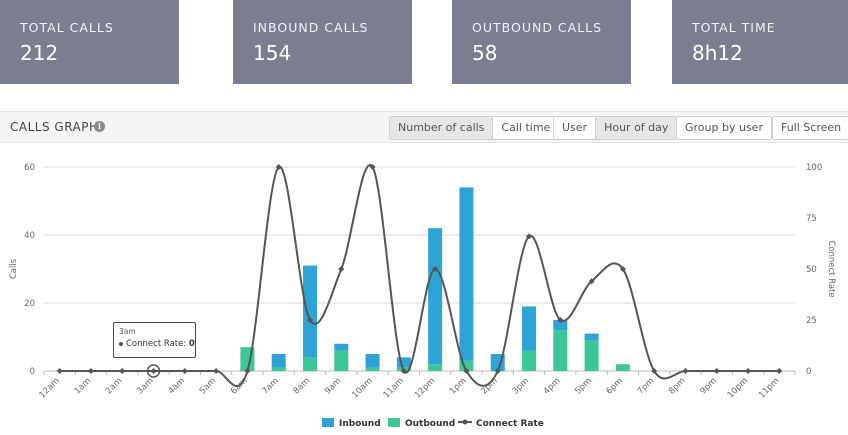 The width and height of the screenshot is (848, 435). I want to click on tooltip-dot-icon, so click(121, 343).